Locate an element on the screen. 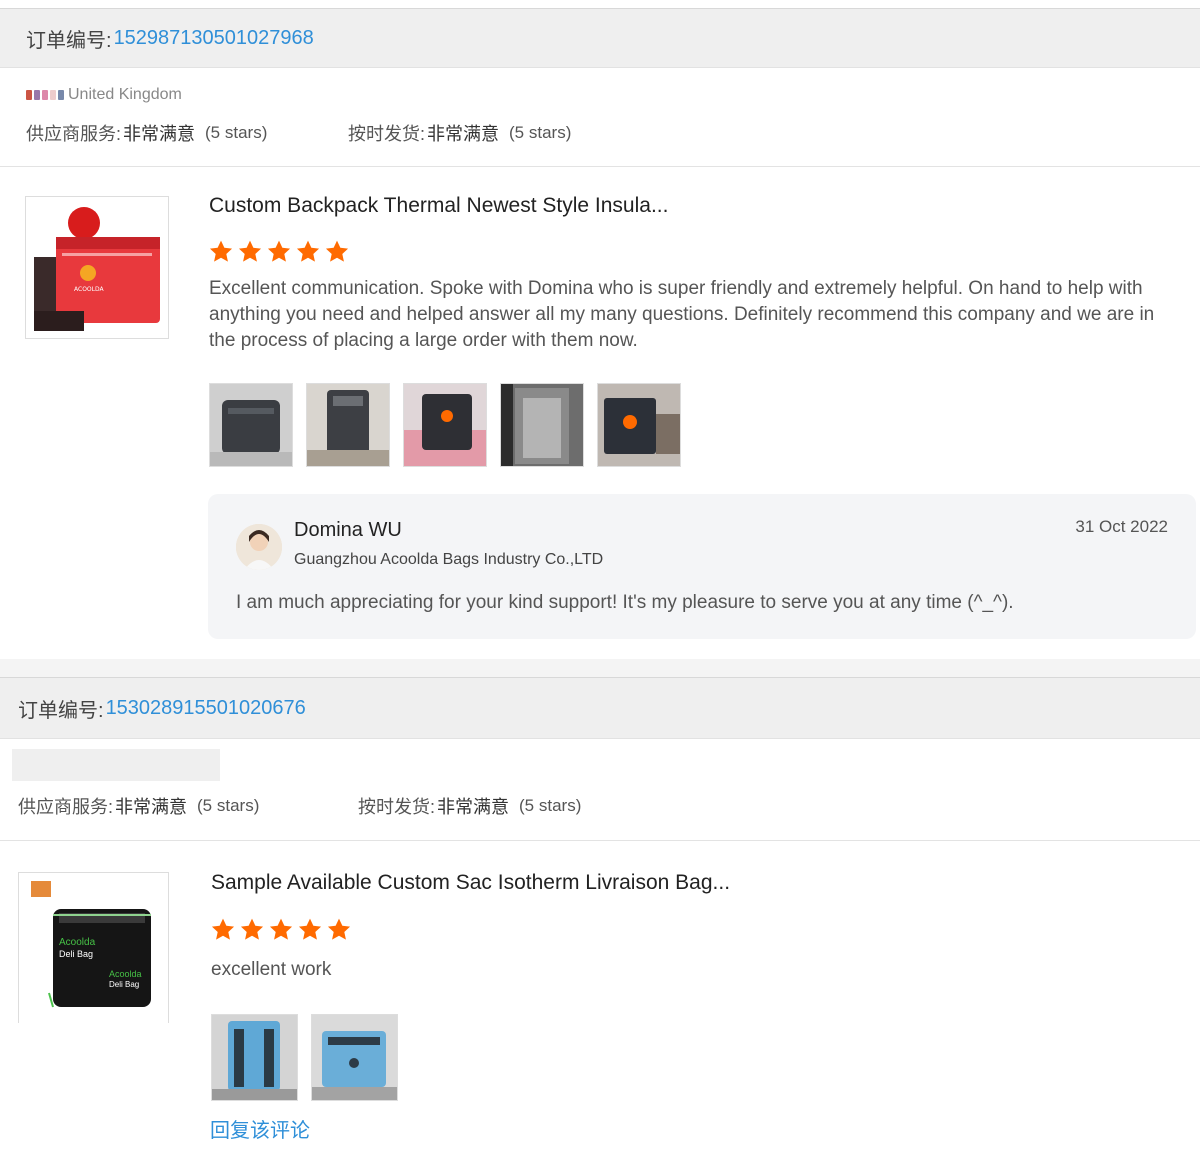 Image resolution: width=1200 pixels, height=1174 pixels. review-text: excellent work is located at coordinates (271, 969).